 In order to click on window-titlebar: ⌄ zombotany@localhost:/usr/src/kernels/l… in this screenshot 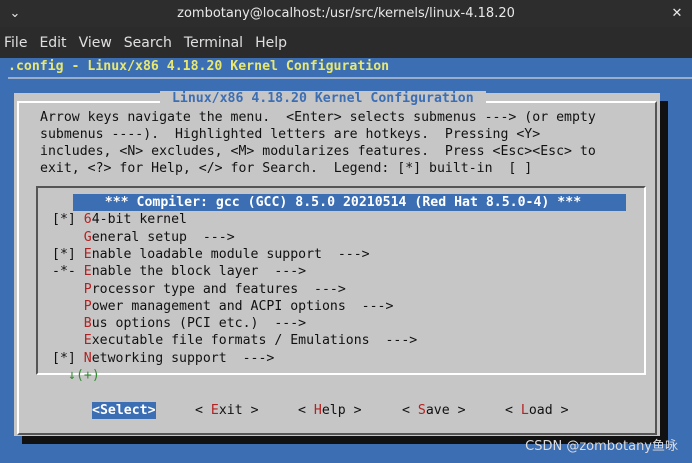, I will do `click(346, 13)`.